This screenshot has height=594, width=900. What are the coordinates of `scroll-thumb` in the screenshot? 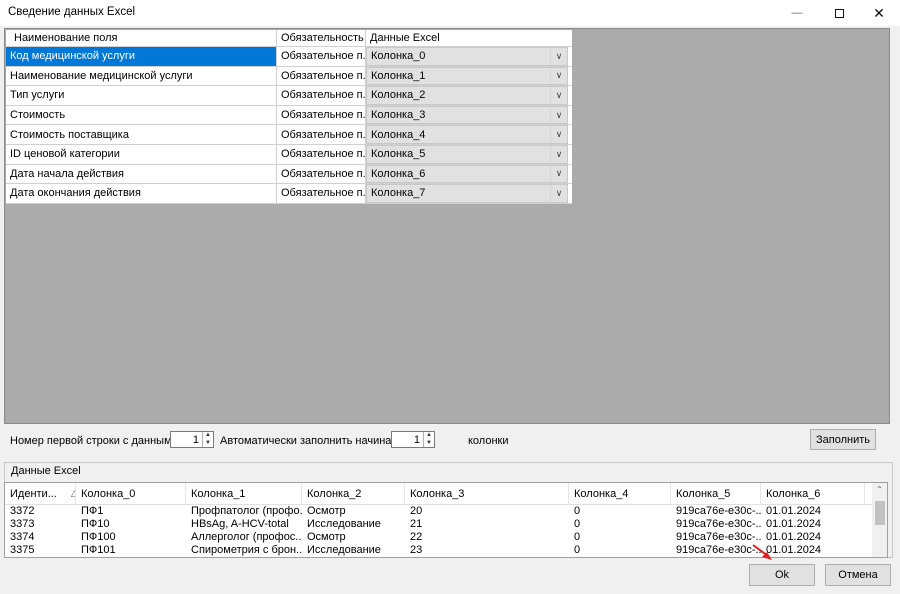 It's located at (880, 513).